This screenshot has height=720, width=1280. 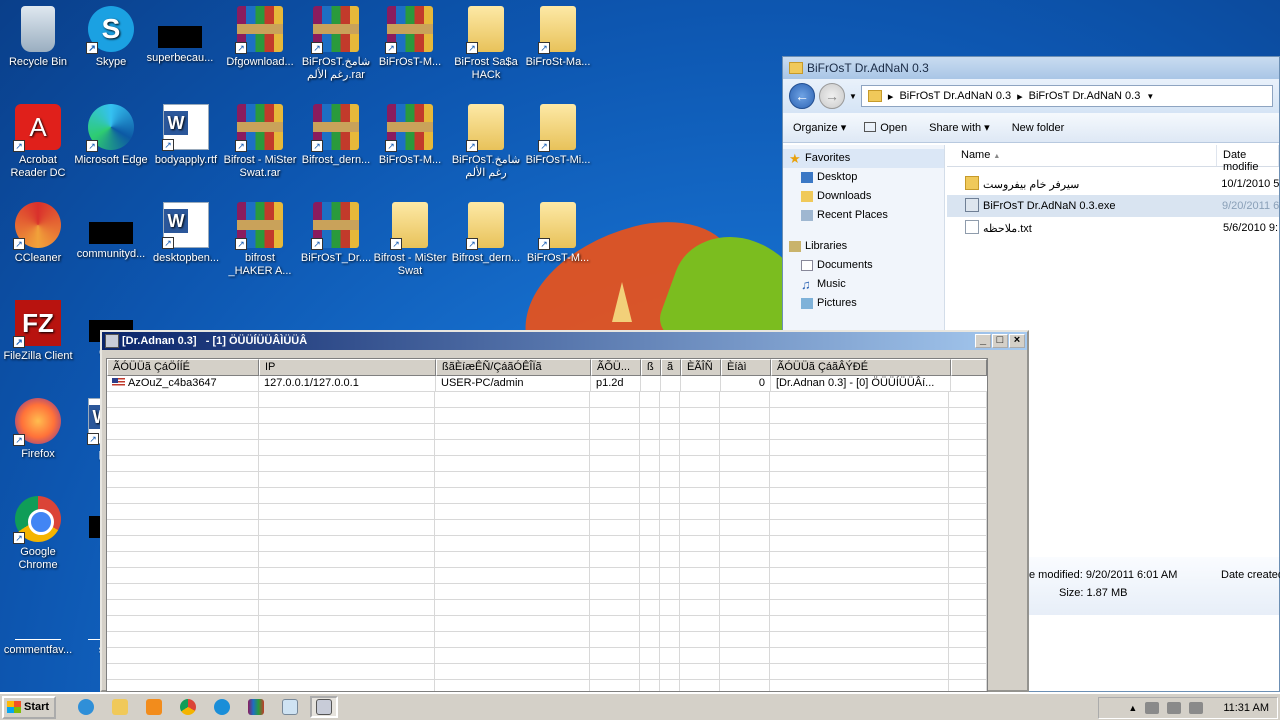 What do you see at coordinates (324, 707) in the screenshot?
I see `bifrost-taskbar-button` at bounding box center [324, 707].